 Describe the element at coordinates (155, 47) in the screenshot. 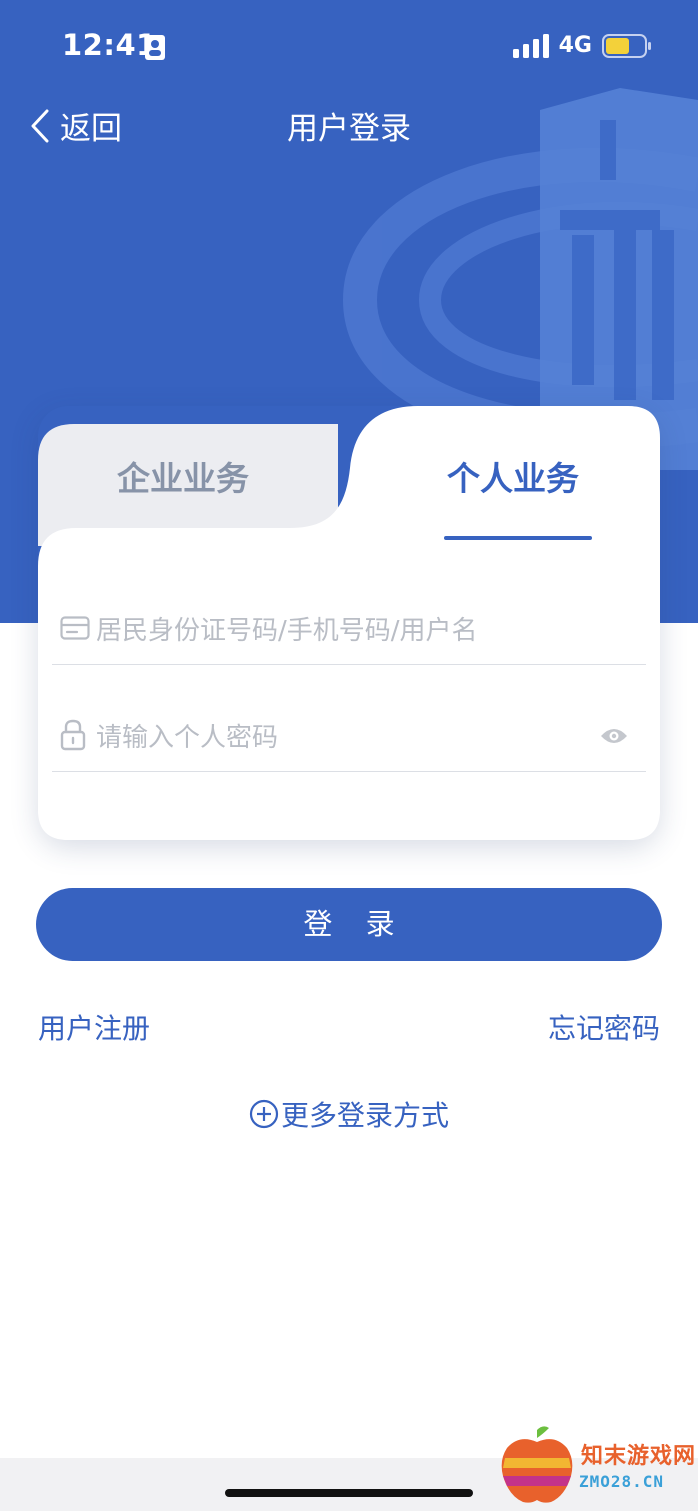

I see `contact-card-icon` at that location.